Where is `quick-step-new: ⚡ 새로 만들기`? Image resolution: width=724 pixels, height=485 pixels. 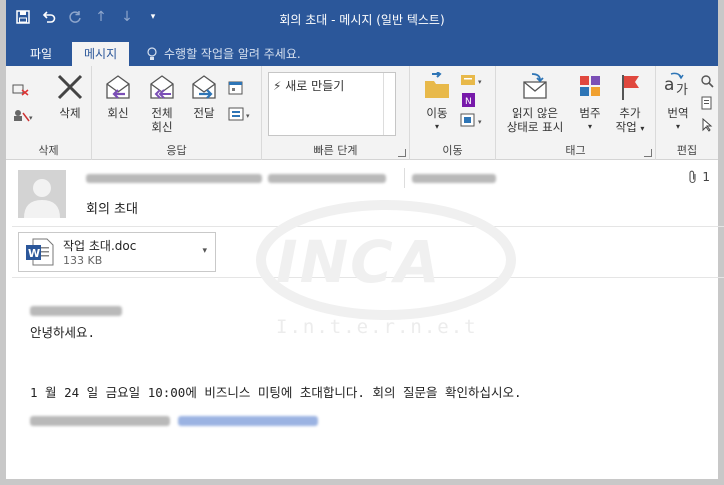 quick-step-new: ⚡ 새로 만들기 is located at coordinates (308, 85).